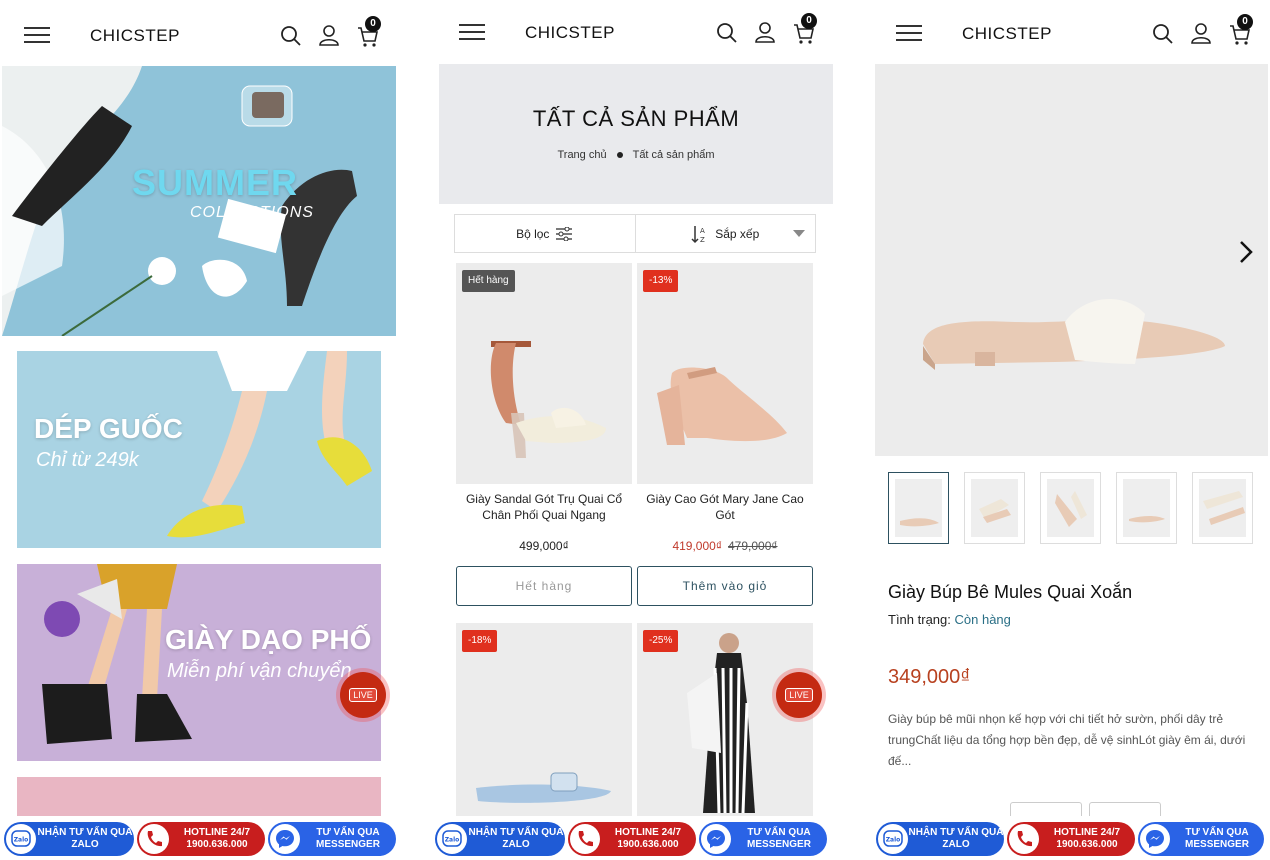 Image resolution: width=1270 pixels, height=860 pixels. I want to click on discount-badge: -13%, so click(661, 281).